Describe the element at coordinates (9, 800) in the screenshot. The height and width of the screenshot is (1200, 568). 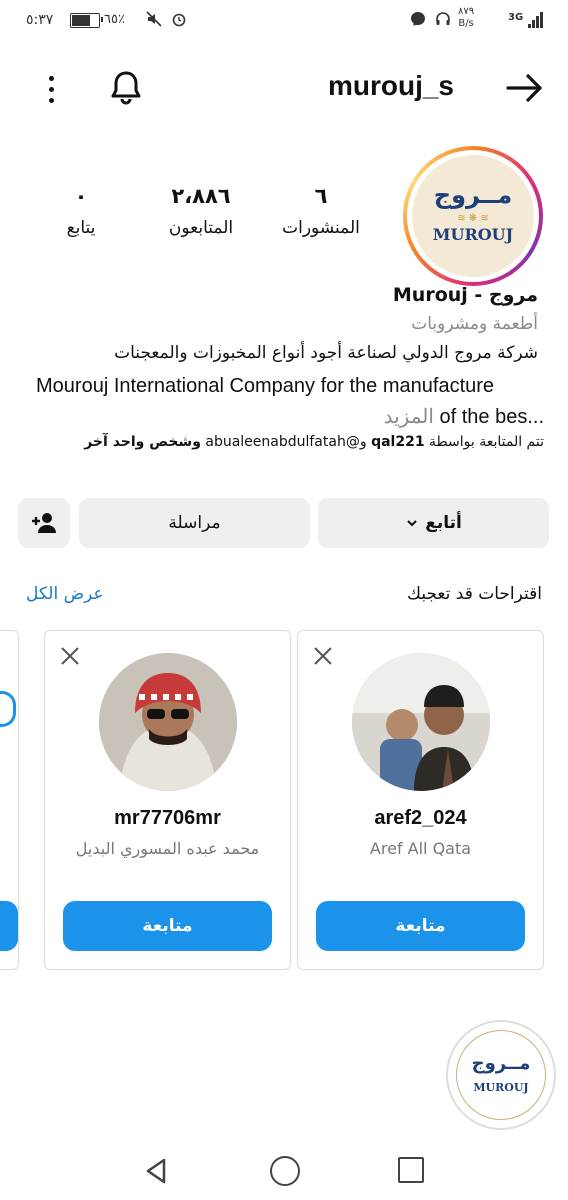
I see `suggestion-card-partial` at that location.